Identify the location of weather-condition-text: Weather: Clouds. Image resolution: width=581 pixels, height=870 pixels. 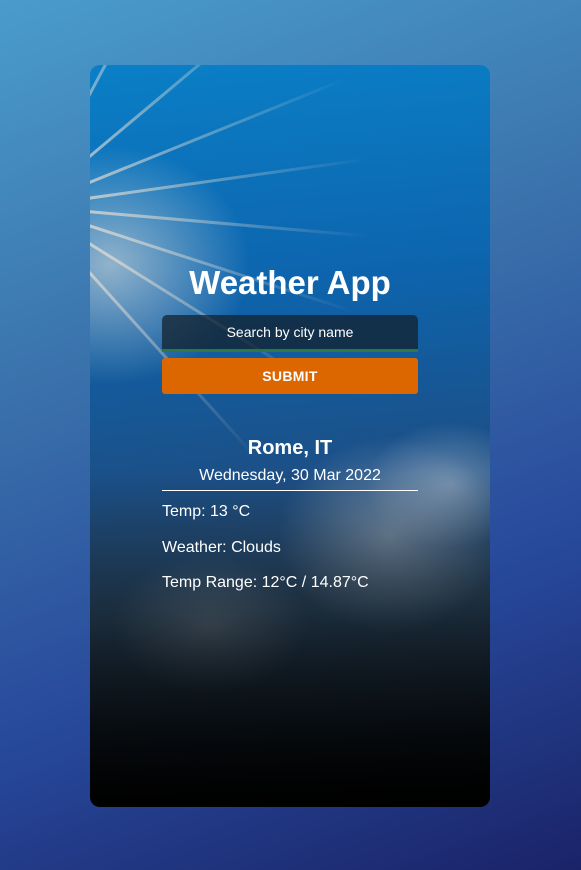
(221, 547).